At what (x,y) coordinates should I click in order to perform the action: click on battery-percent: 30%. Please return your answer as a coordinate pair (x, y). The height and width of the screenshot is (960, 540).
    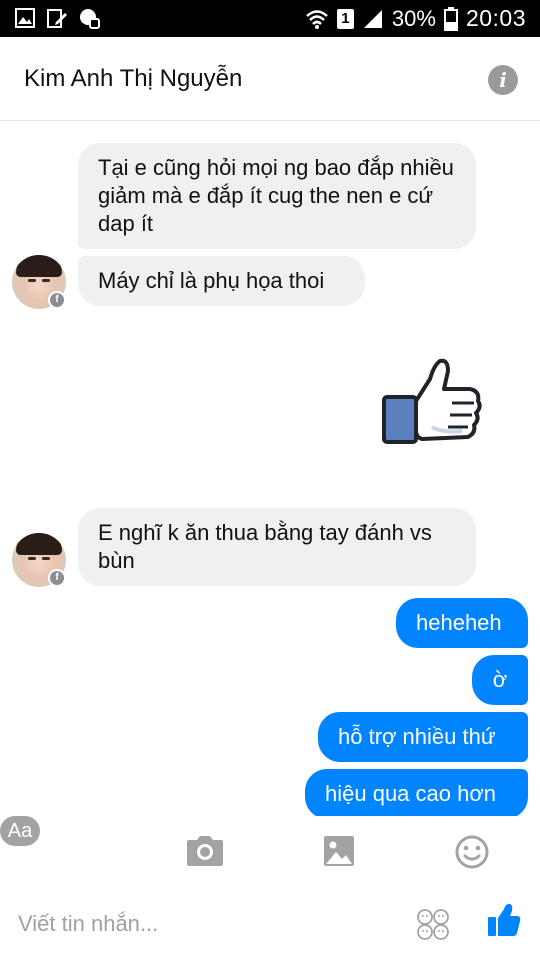
    Looking at the image, I should click on (413, 18).